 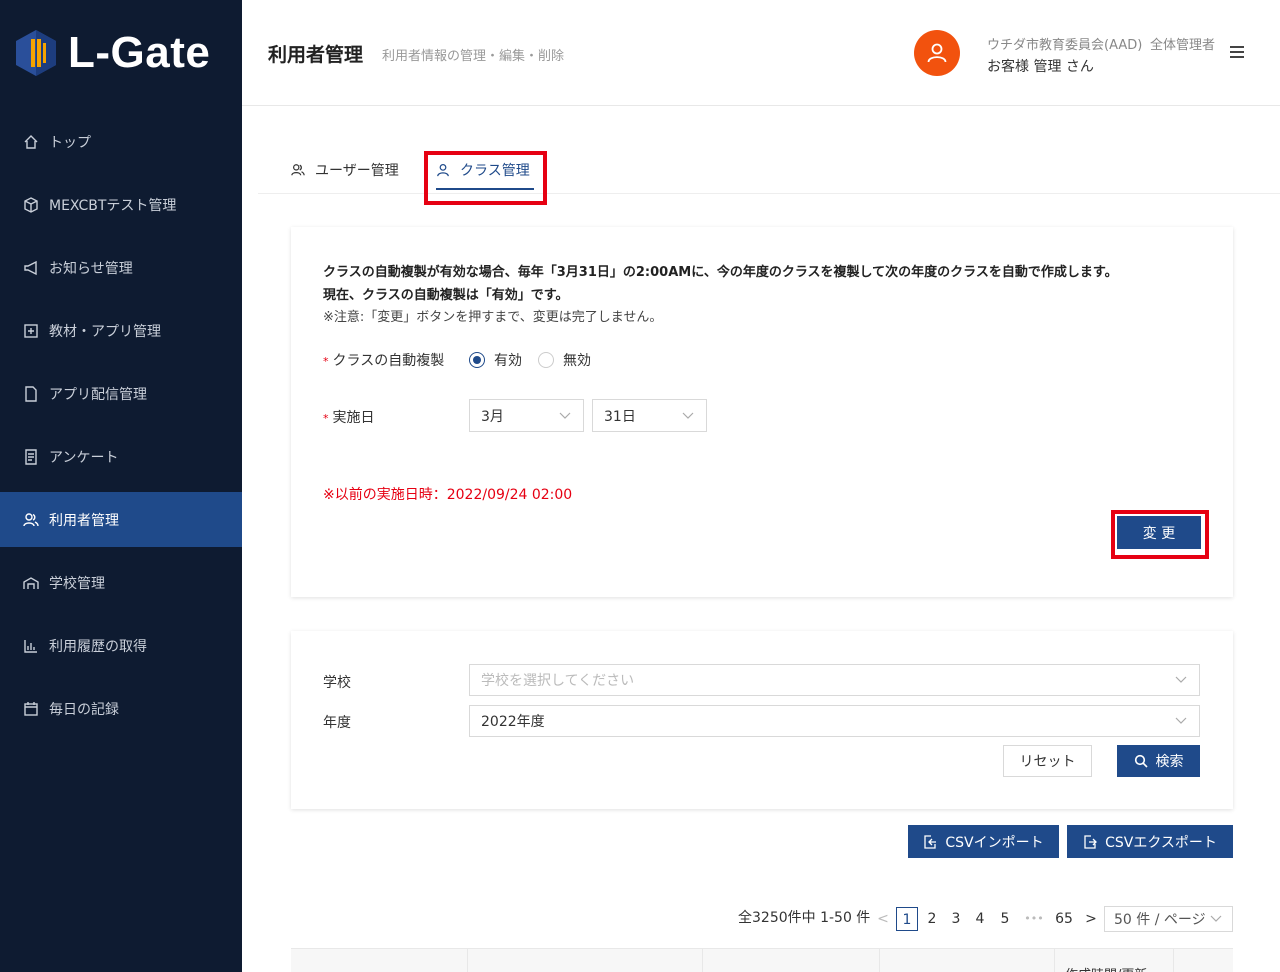 What do you see at coordinates (121, 519) in the screenshot?
I see `sidebar-item-users: 利用者管理` at bounding box center [121, 519].